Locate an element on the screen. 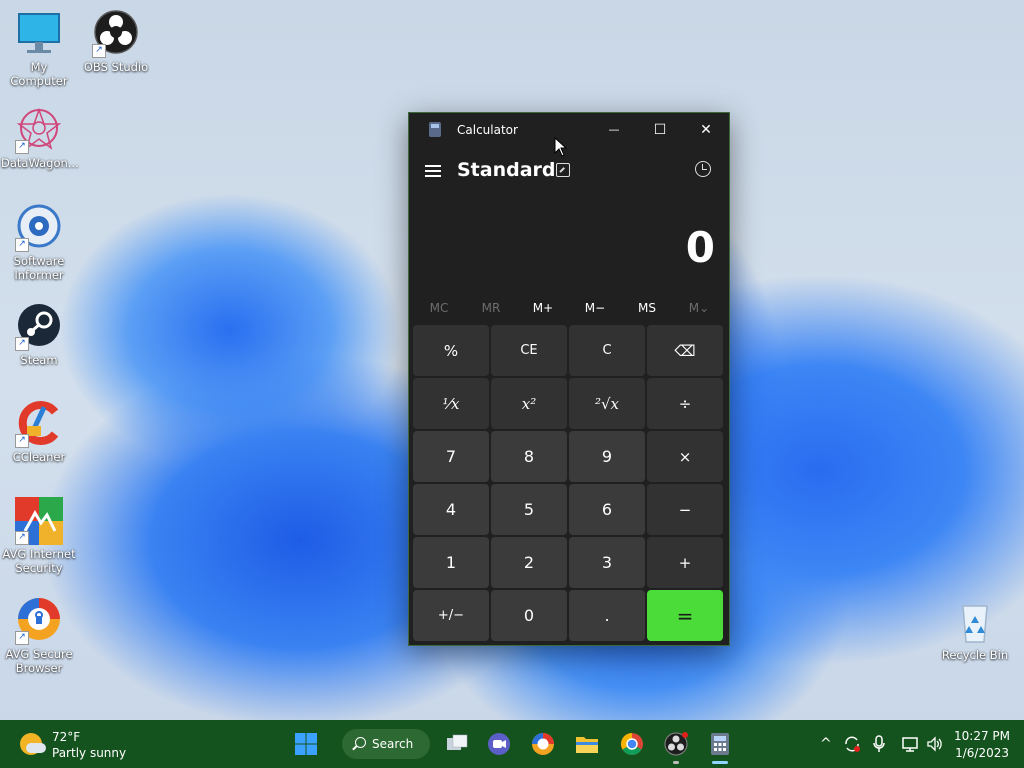 Image resolution: width=1024 pixels, height=768 pixels. show-hidden-icons-chevron: ^ is located at coordinates (826, 744).